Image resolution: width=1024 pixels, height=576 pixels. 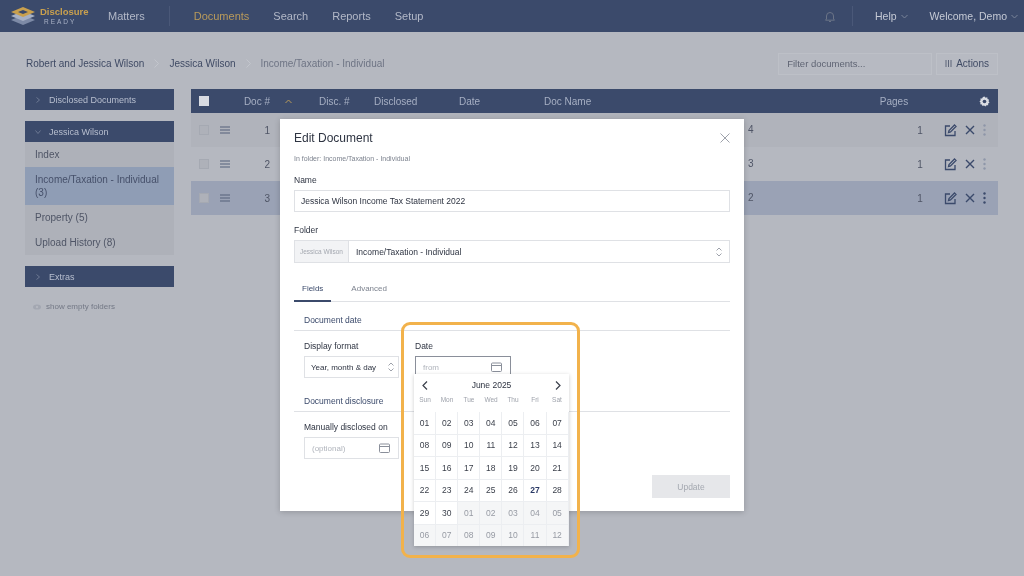 I want to click on table-cell-text: 2, so click(x=266, y=164).